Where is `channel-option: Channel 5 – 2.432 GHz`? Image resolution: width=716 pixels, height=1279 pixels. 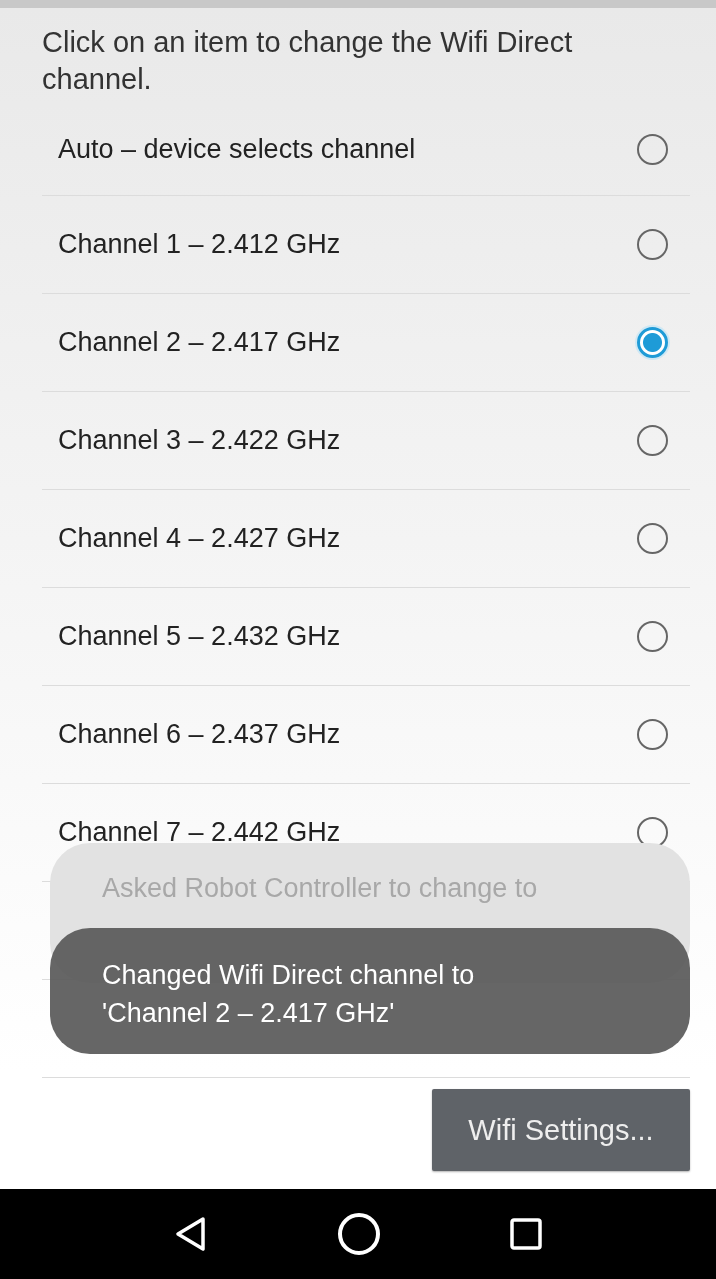 channel-option: Channel 5 – 2.432 GHz is located at coordinates (366, 637).